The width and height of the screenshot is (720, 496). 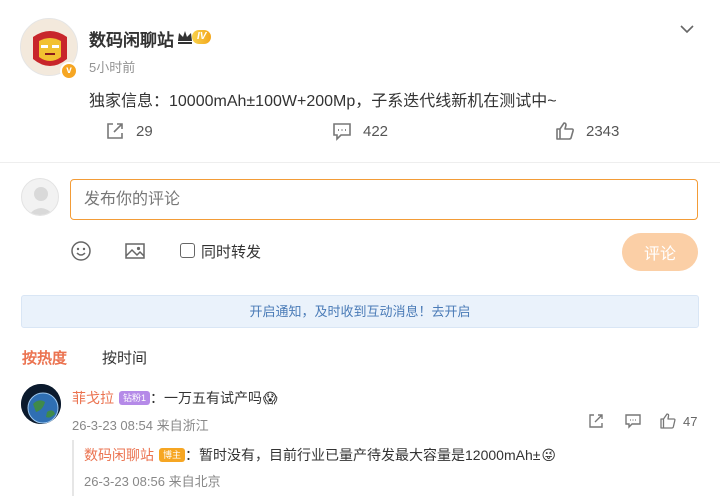 What do you see at coordinates (687, 29) in the screenshot?
I see `chevron-down-icon` at bounding box center [687, 29].